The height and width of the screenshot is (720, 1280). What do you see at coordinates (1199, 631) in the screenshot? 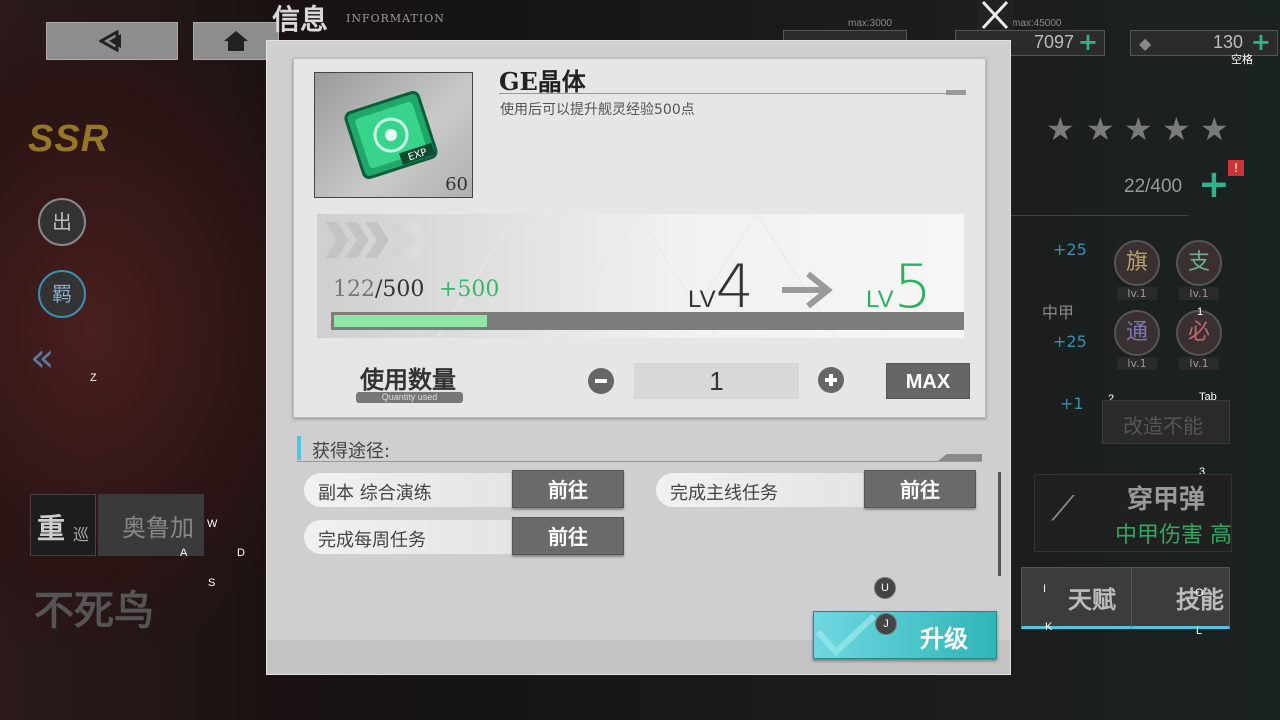
I see `keyhint-l: L` at bounding box center [1199, 631].